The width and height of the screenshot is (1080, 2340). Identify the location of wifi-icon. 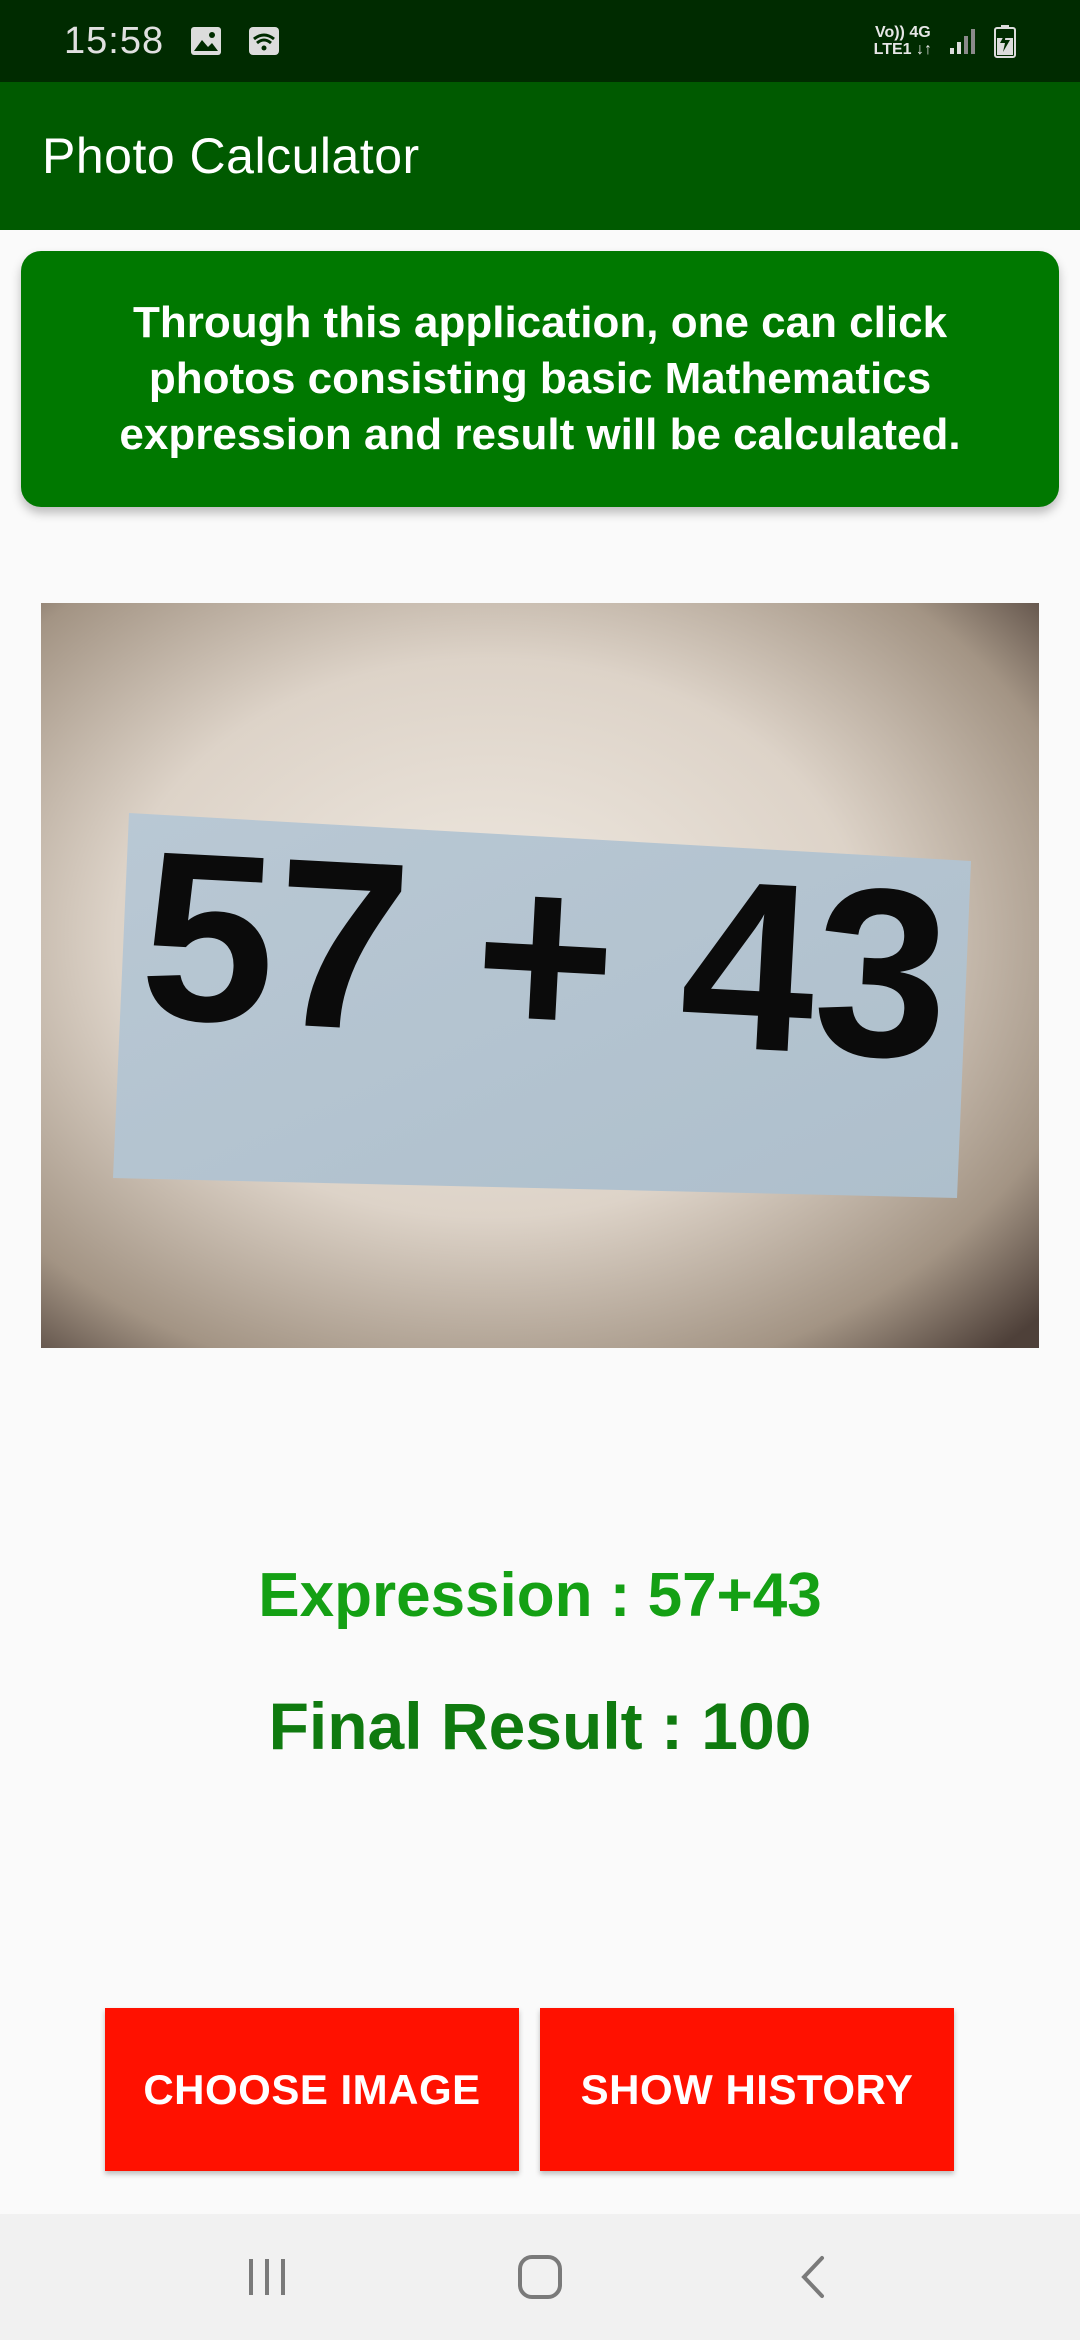
(264, 41).